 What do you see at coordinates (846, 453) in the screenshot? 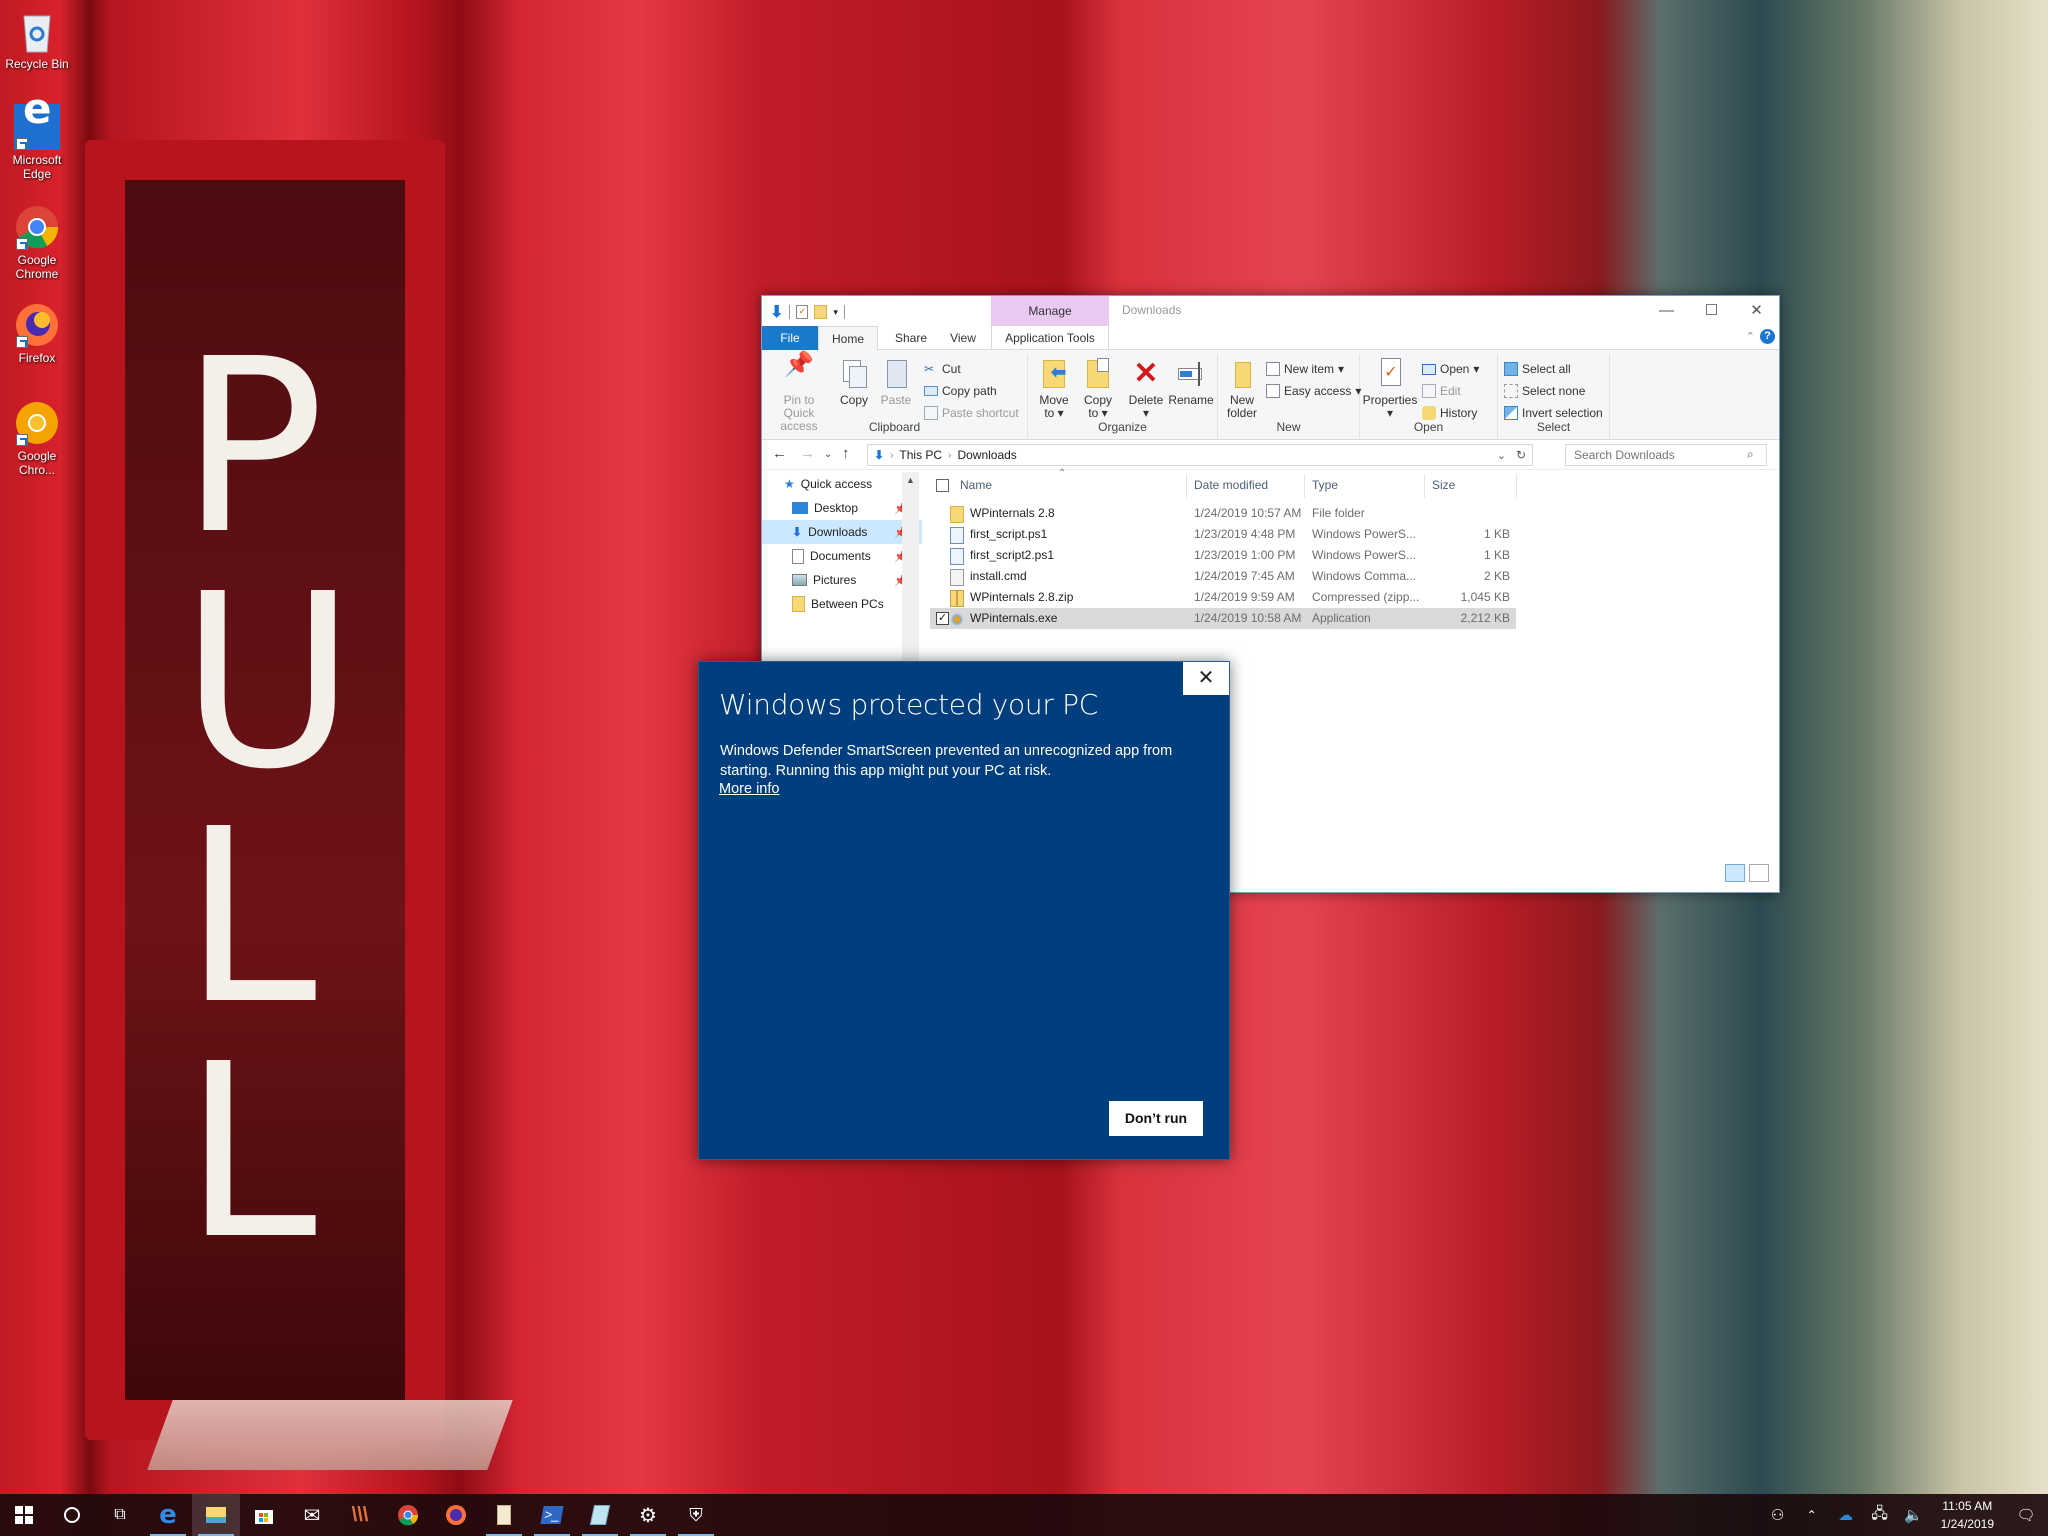
I see `up-button: ↑` at bounding box center [846, 453].